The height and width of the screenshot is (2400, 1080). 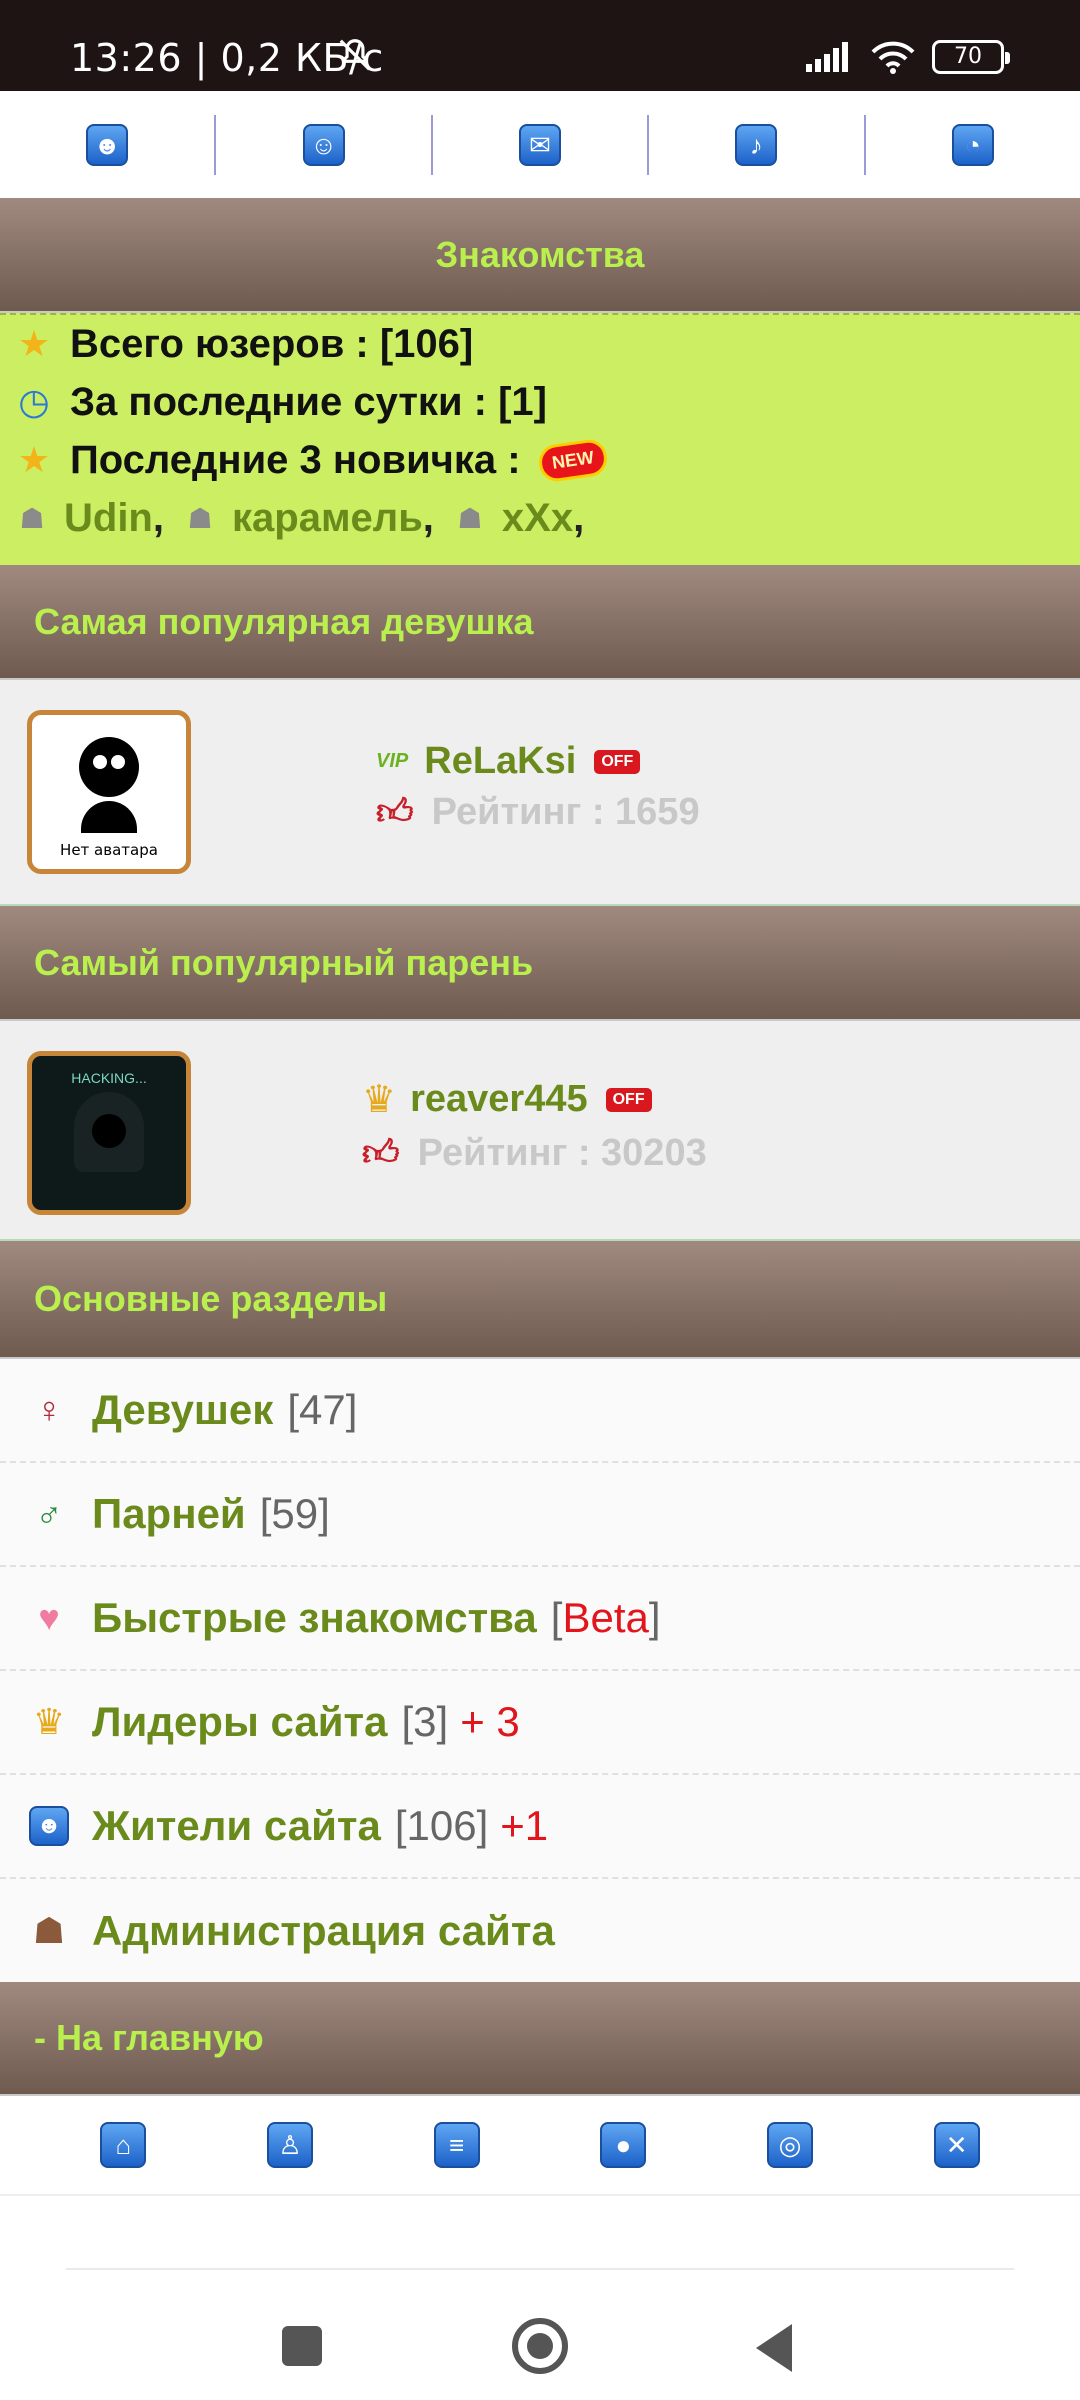 I want to click on menu-item-increase: +1, so click(x=524, y=1825).